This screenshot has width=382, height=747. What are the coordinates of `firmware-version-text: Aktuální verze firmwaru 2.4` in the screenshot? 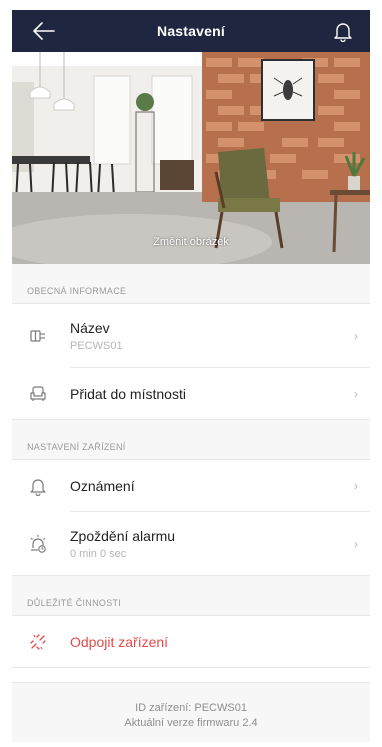 It's located at (191, 723).